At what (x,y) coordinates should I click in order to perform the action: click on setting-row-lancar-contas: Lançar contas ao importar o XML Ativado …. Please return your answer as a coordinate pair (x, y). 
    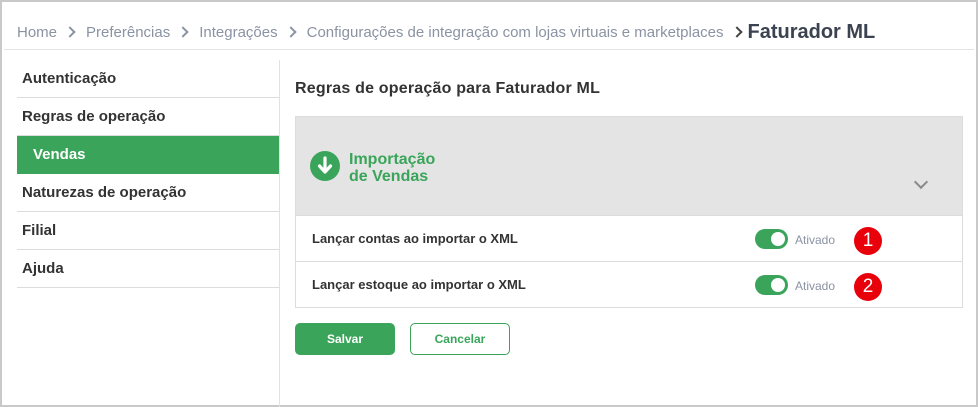
    Looking at the image, I should click on (629, 239).